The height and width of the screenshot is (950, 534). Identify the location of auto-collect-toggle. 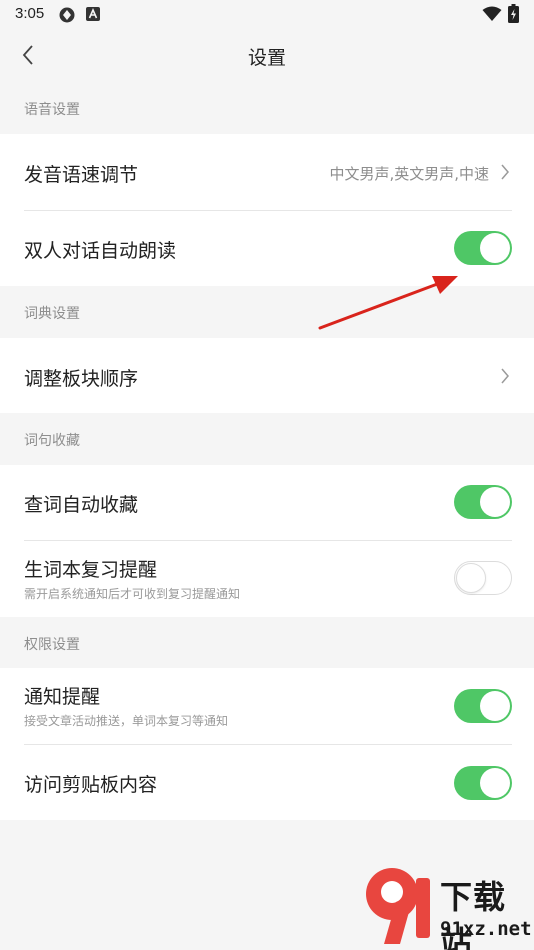
(483, 502).